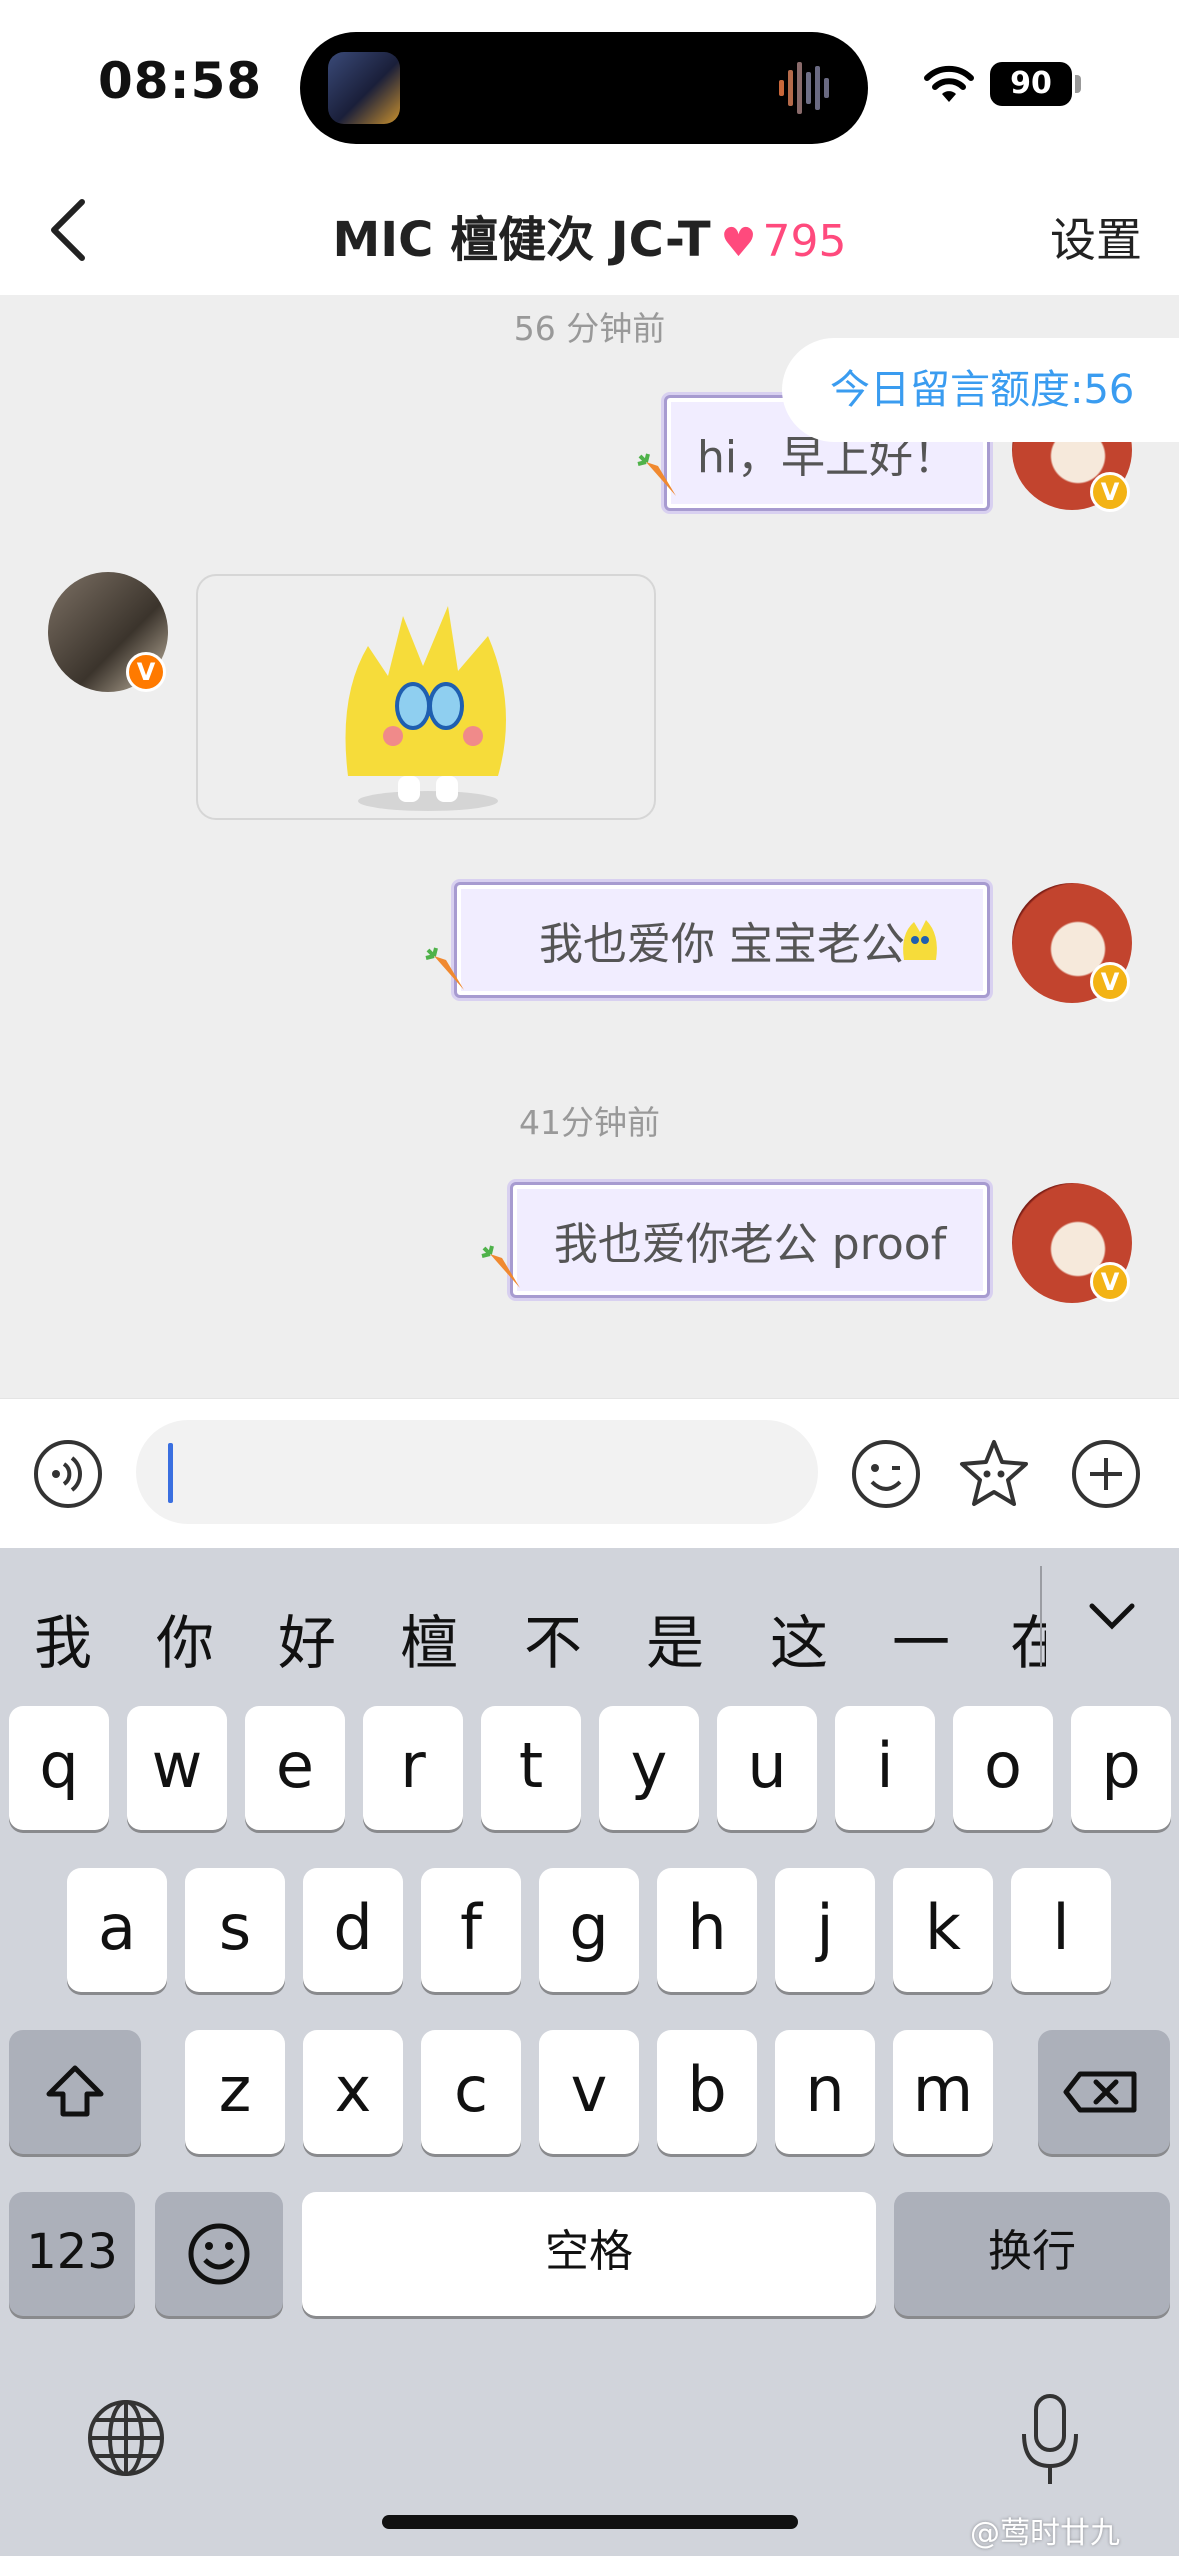 This screenshot has width=1179, height=2556. Describe the element at coordinates (471, 2092) in the screenshot. I see `key-c: c` at that location.